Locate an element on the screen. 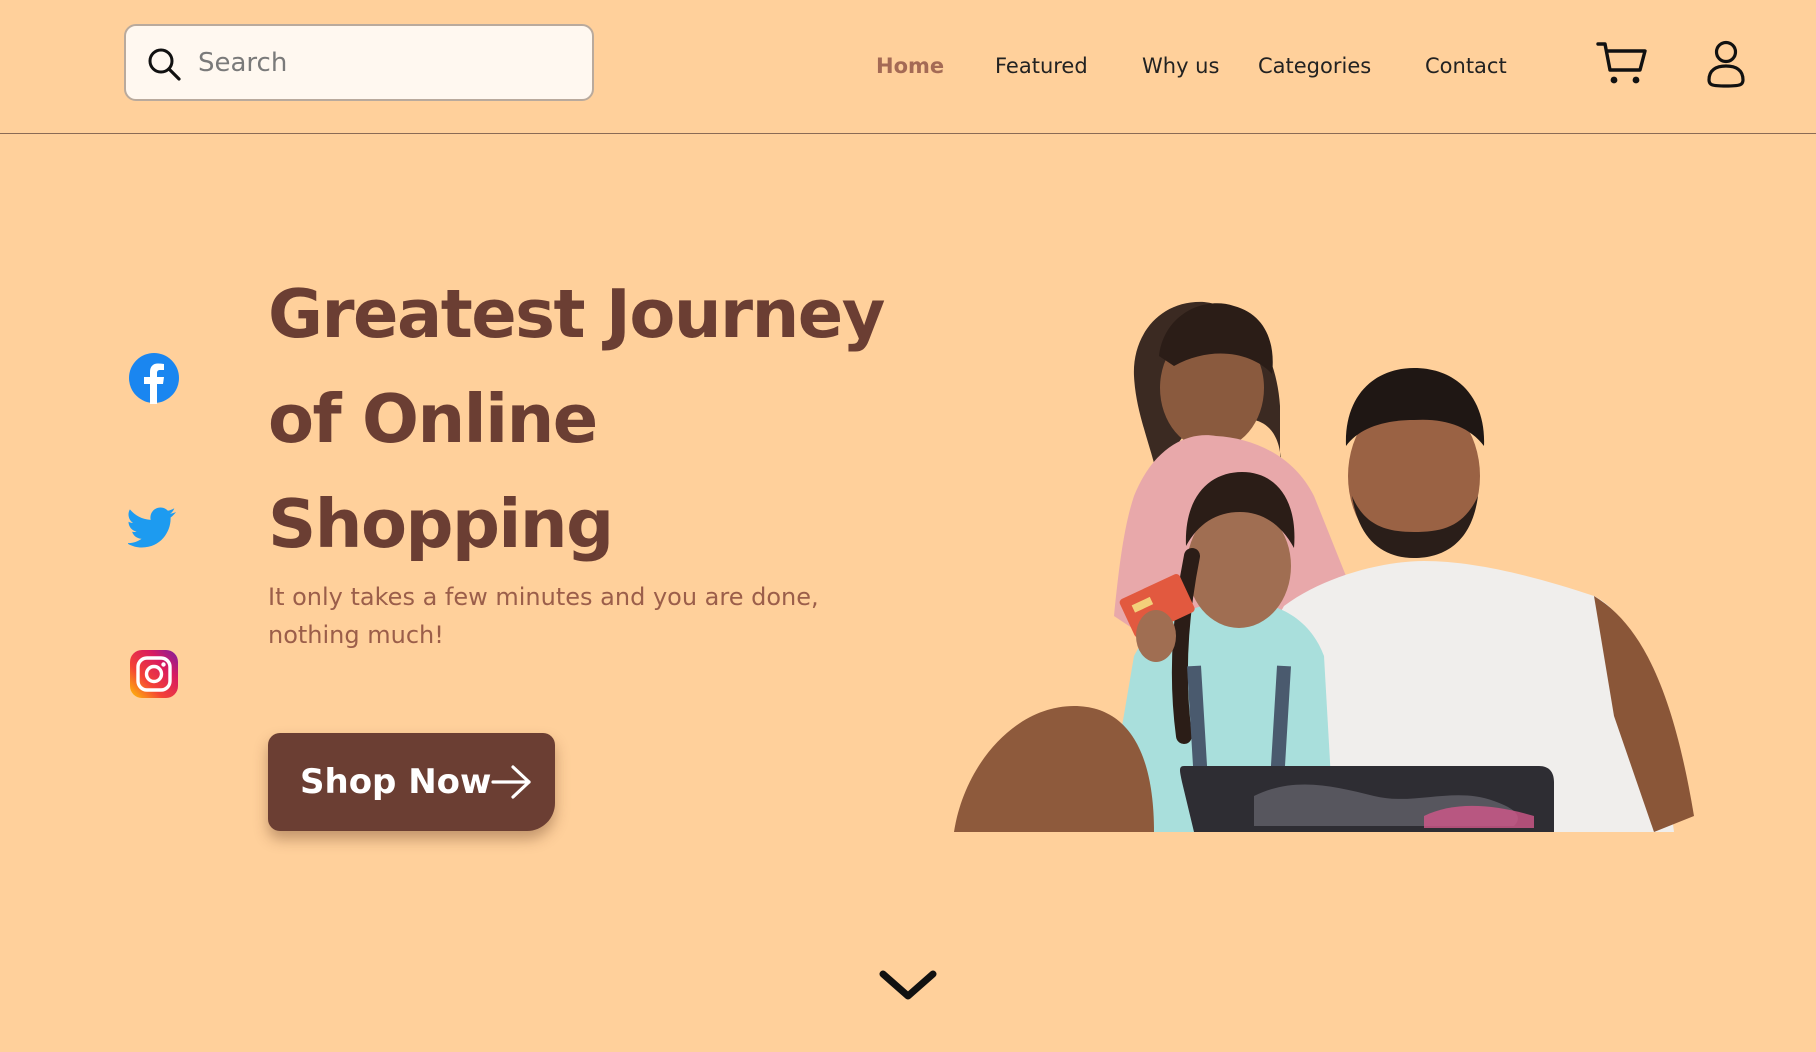 Image resolution: width=1816 pixels, height=1052 pixels. top-header: Home Featured Why us Categories Contact is located at coordinates (908, 67).